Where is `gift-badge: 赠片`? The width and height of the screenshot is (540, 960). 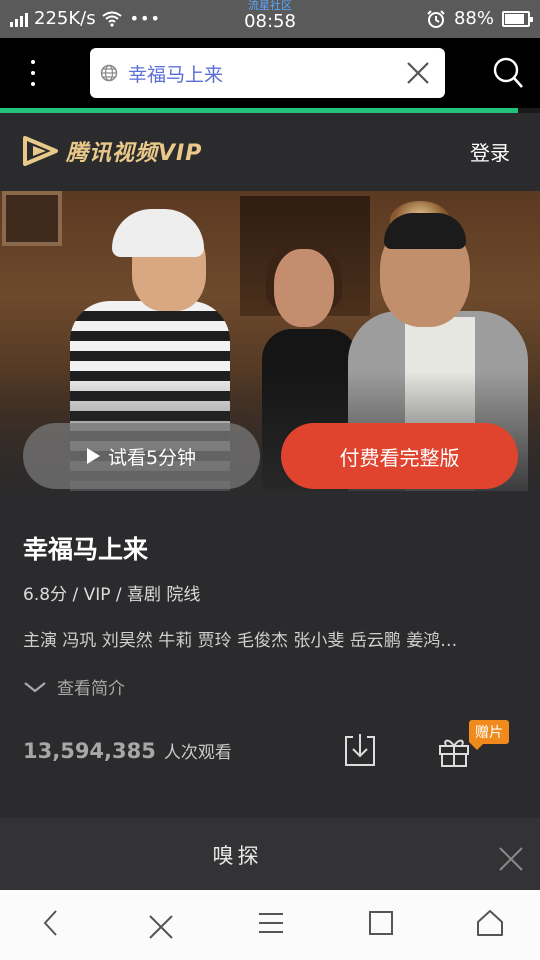
gift-badge: 赠片 is located at coordinates (489, 735).